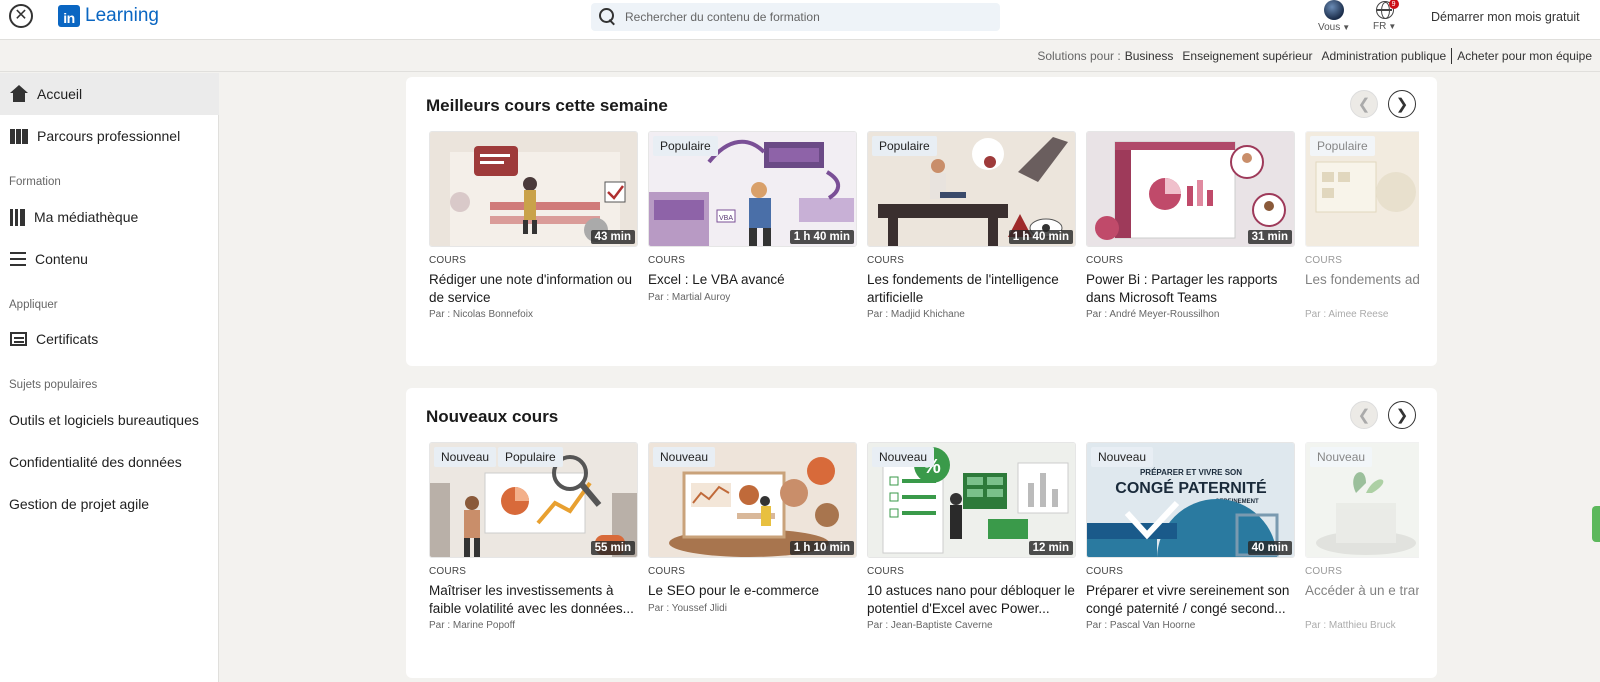  Describe the element at coordinates (86, 217) in the screenshot. I see `sidebar-item-label: Ma médiathèque` at that location.